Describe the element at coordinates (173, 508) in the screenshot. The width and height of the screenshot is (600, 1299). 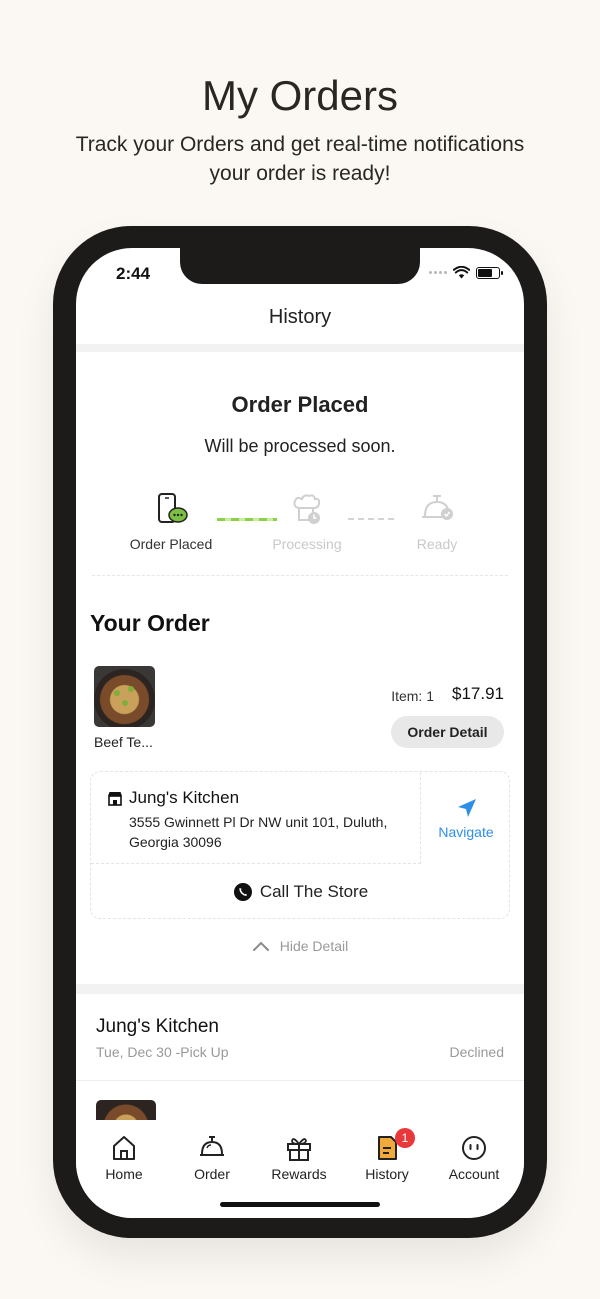
I see `phone-chat-icon` at that location.